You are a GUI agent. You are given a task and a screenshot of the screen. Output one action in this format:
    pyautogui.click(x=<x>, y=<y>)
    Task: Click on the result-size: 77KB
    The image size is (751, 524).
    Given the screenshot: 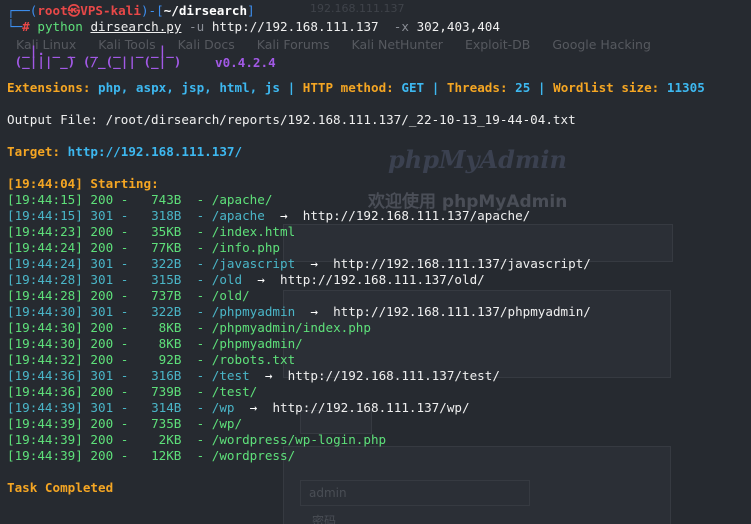 What is the action you would take?
    pyautogui.click(x=166, y=247)
    